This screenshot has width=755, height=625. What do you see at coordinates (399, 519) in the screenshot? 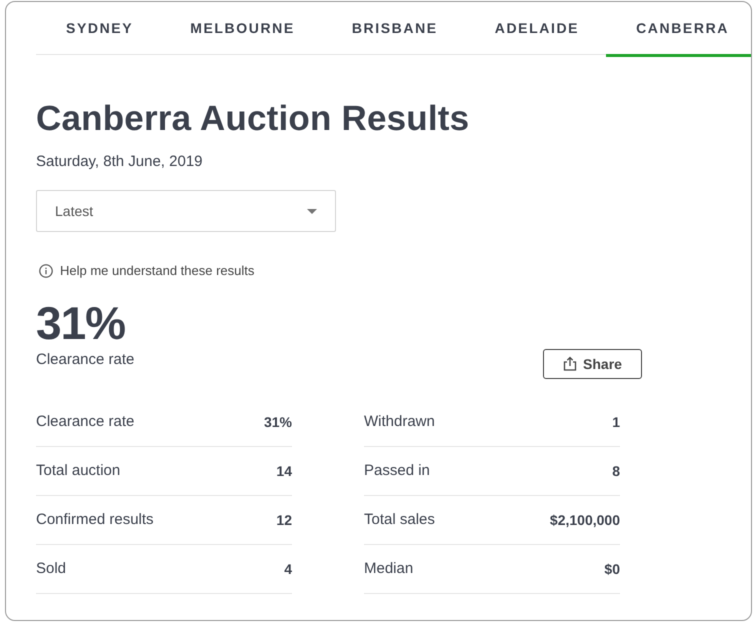
I see `stat-label: Total sales` at bounding box center [399, 519].